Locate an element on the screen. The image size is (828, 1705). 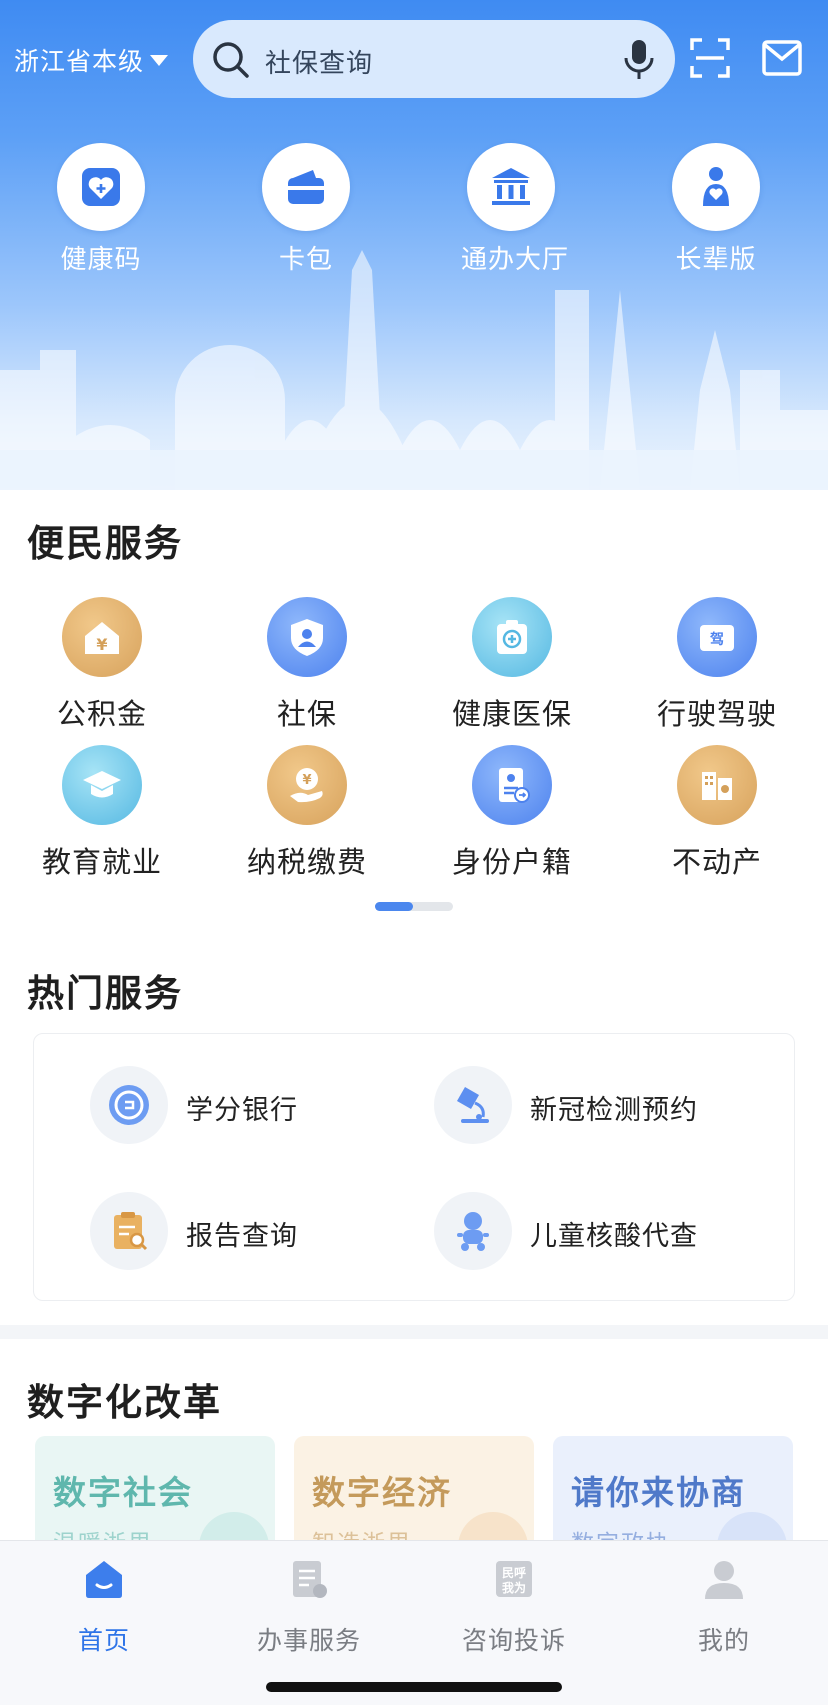
quick-action-label: 长辈版 is located at coordinates (716, 260).